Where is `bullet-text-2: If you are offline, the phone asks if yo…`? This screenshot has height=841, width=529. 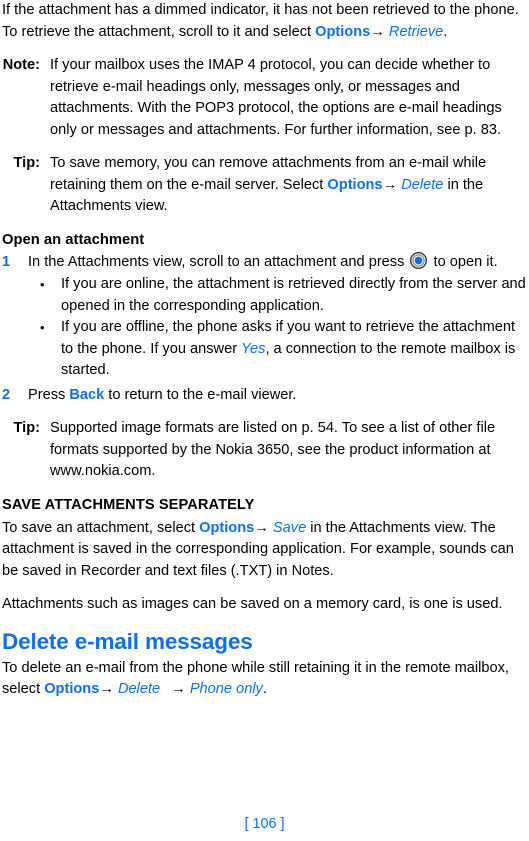
bullet-text-2: If you are offline, the phone asks if yo… is located at coordinates (294, 349).